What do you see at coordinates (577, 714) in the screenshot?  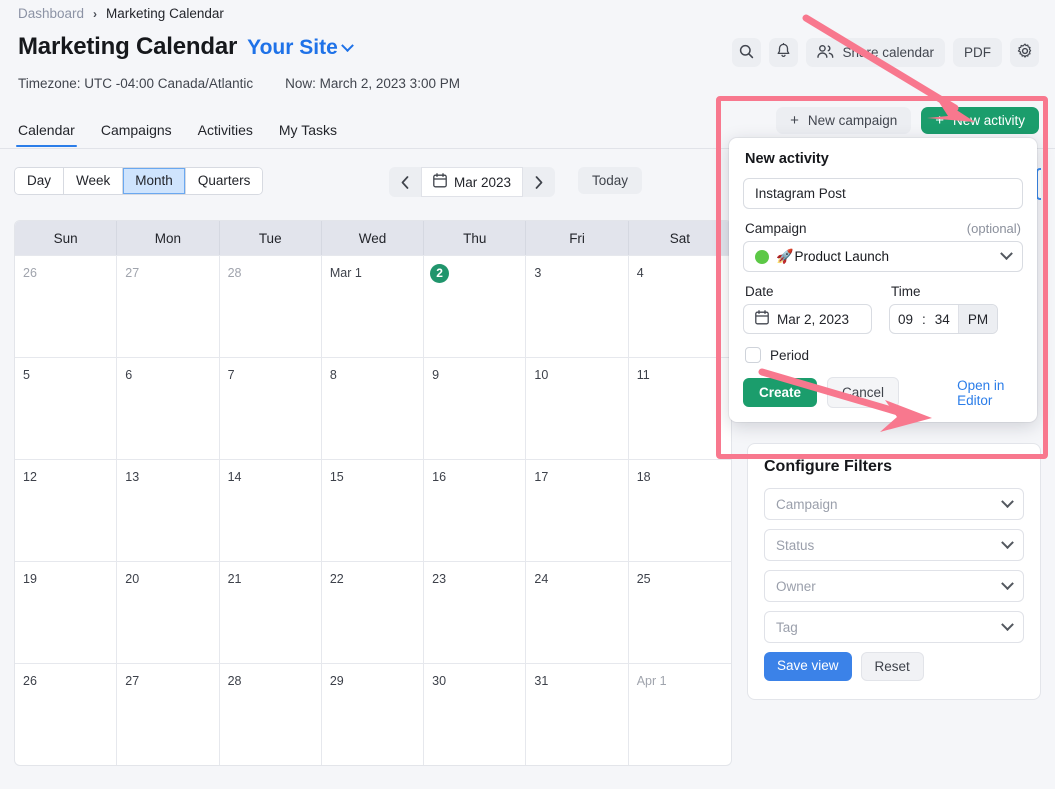 I see `calendar-day-cell: 31` at bounding box center [577, 714].